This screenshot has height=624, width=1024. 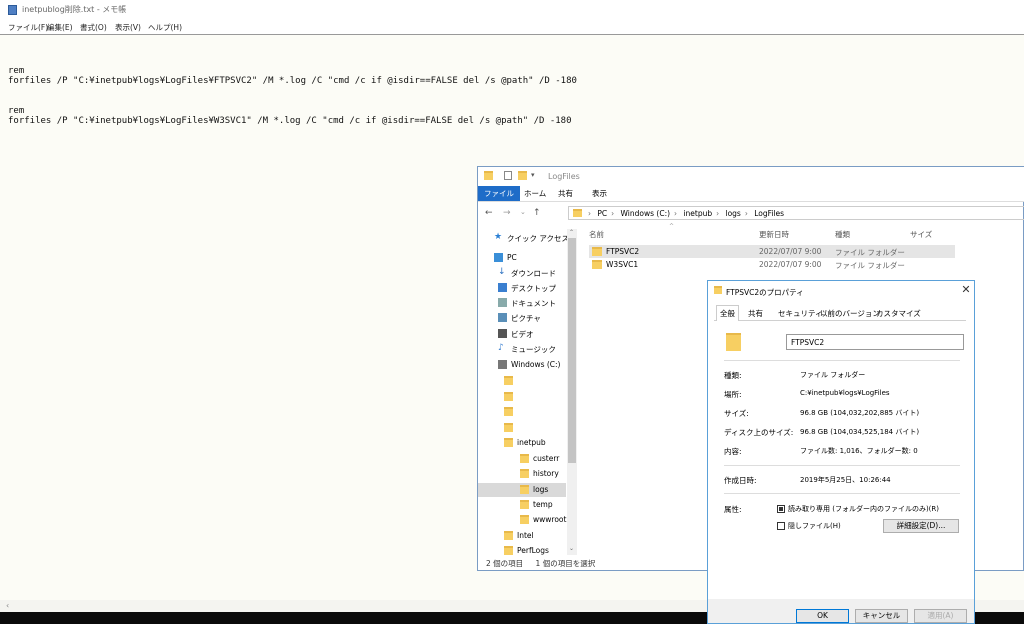 What do you see at coordinates (864, 509) in the screenshot?
I see `readonly-label: 読み取り専用 (フォルダー内のファイルのみ)(R)` at bounding box center [864, 509].